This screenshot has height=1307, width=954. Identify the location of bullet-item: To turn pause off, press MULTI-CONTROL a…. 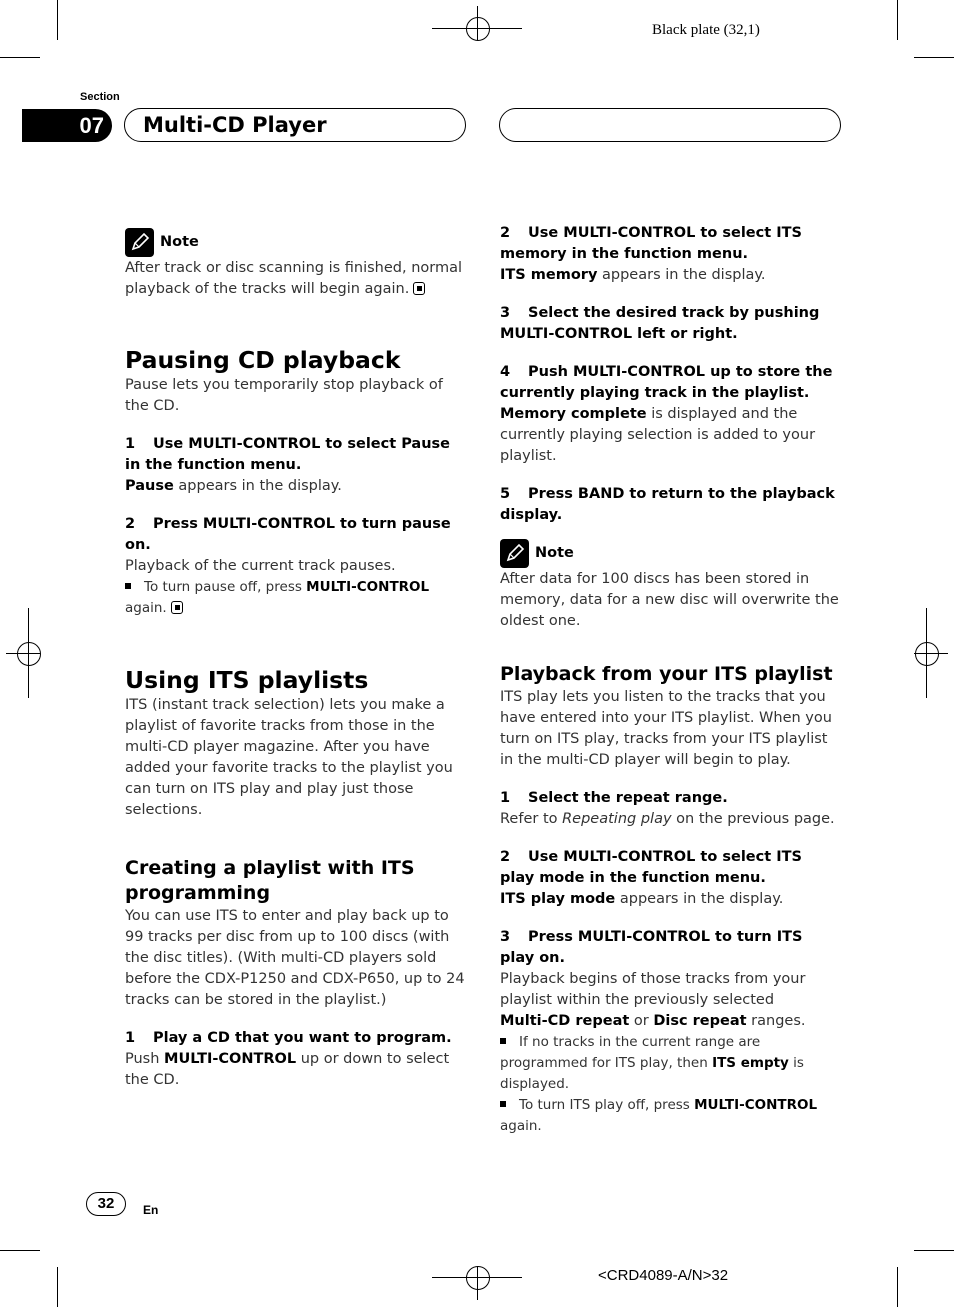
(295, 598).